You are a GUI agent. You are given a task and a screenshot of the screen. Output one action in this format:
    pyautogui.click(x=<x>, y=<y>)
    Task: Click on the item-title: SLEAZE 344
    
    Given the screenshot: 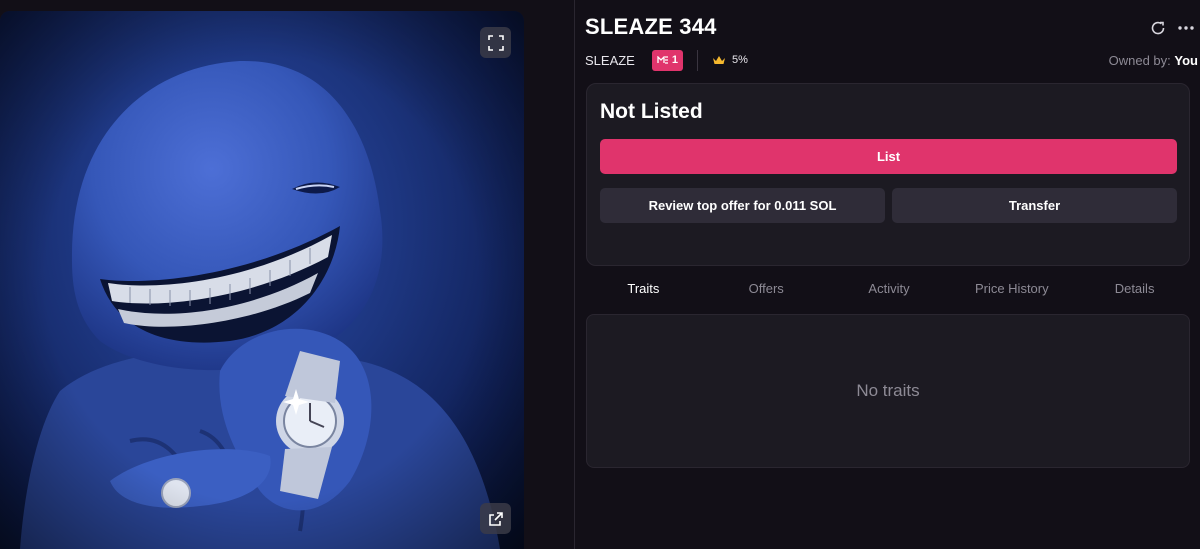 What is the action you would take?
    pyautogui.click(x=651, y=26)
    